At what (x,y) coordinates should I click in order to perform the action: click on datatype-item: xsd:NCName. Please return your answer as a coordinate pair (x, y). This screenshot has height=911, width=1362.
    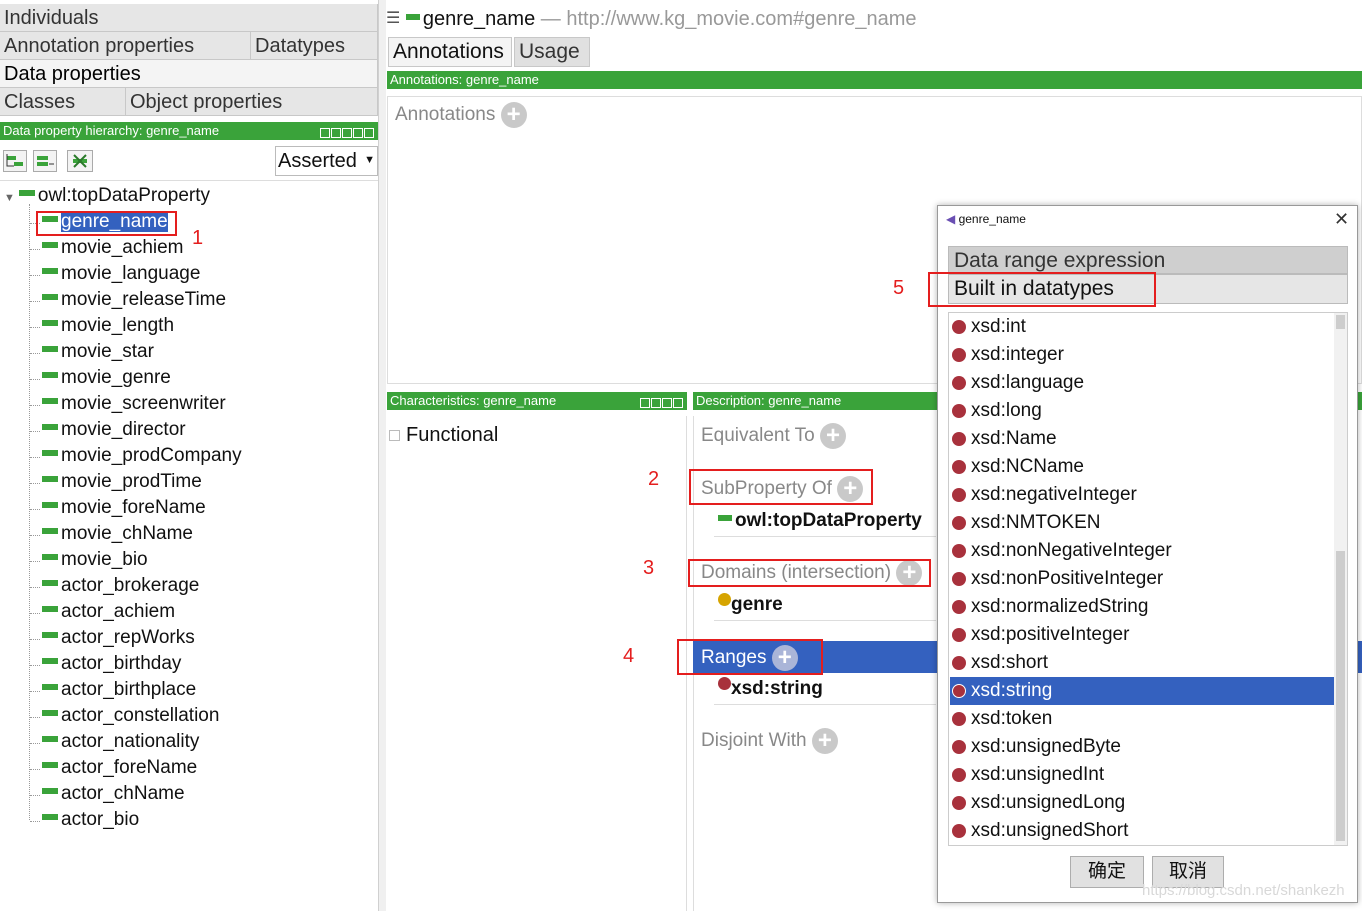
    Looking at the image, I should click on (1142, 467).